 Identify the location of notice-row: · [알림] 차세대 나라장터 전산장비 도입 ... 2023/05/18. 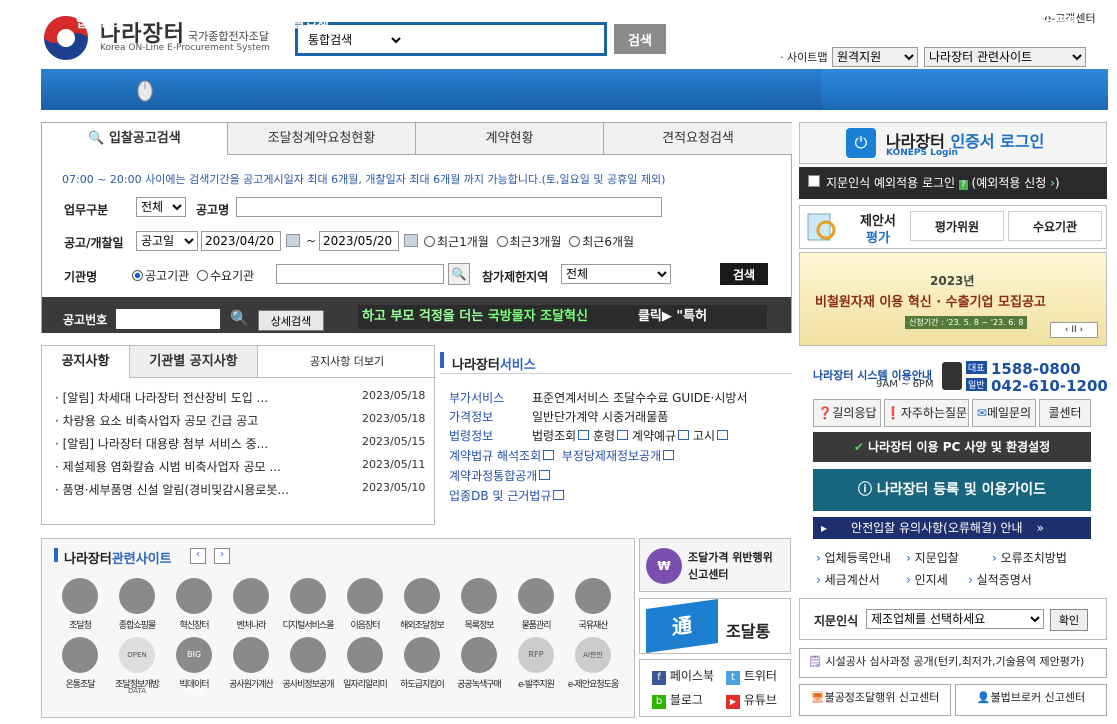
(245, 397).